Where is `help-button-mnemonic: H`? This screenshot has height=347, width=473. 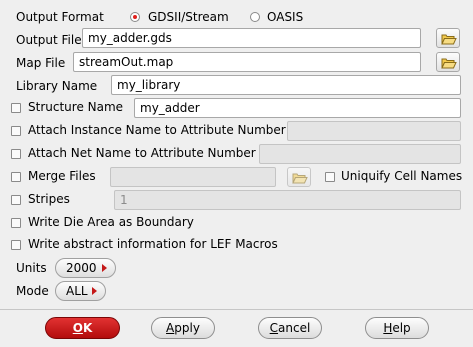 help-button-mnemonic: H is located at coordinates (388, 328).